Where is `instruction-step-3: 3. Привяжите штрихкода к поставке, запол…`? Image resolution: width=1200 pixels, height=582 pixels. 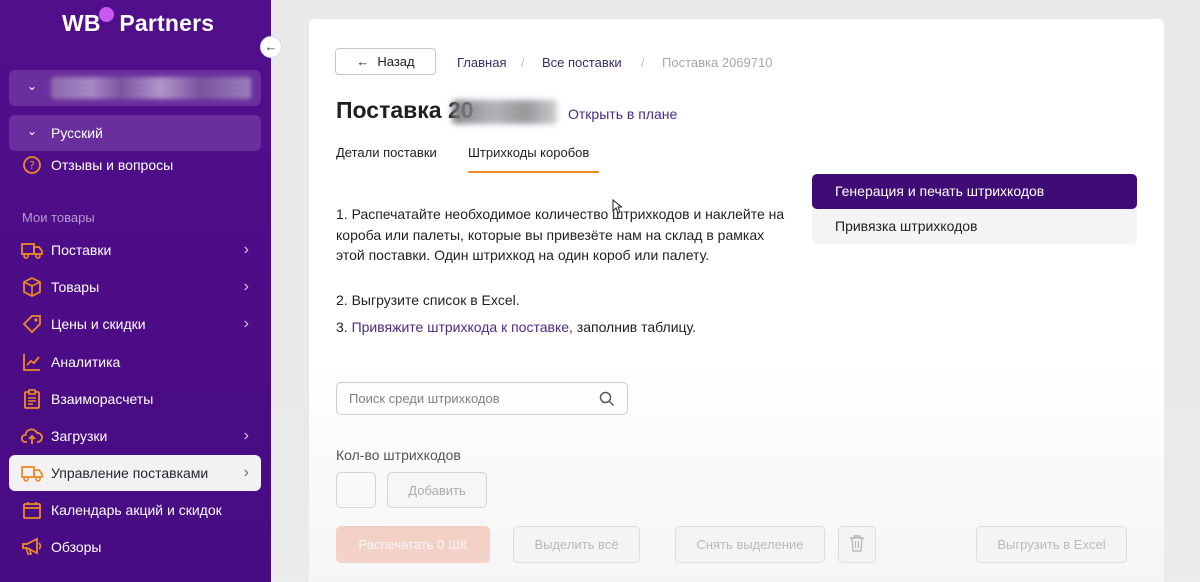
instruction-step-3: 3. Привяжите штрихкода к поставке, запол… is located at coordinates (561, 327).